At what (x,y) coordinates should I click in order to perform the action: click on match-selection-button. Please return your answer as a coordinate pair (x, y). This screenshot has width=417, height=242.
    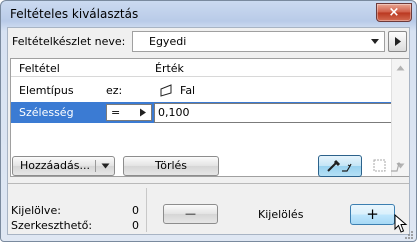
    Looking at the image, I should click on (387, 166).